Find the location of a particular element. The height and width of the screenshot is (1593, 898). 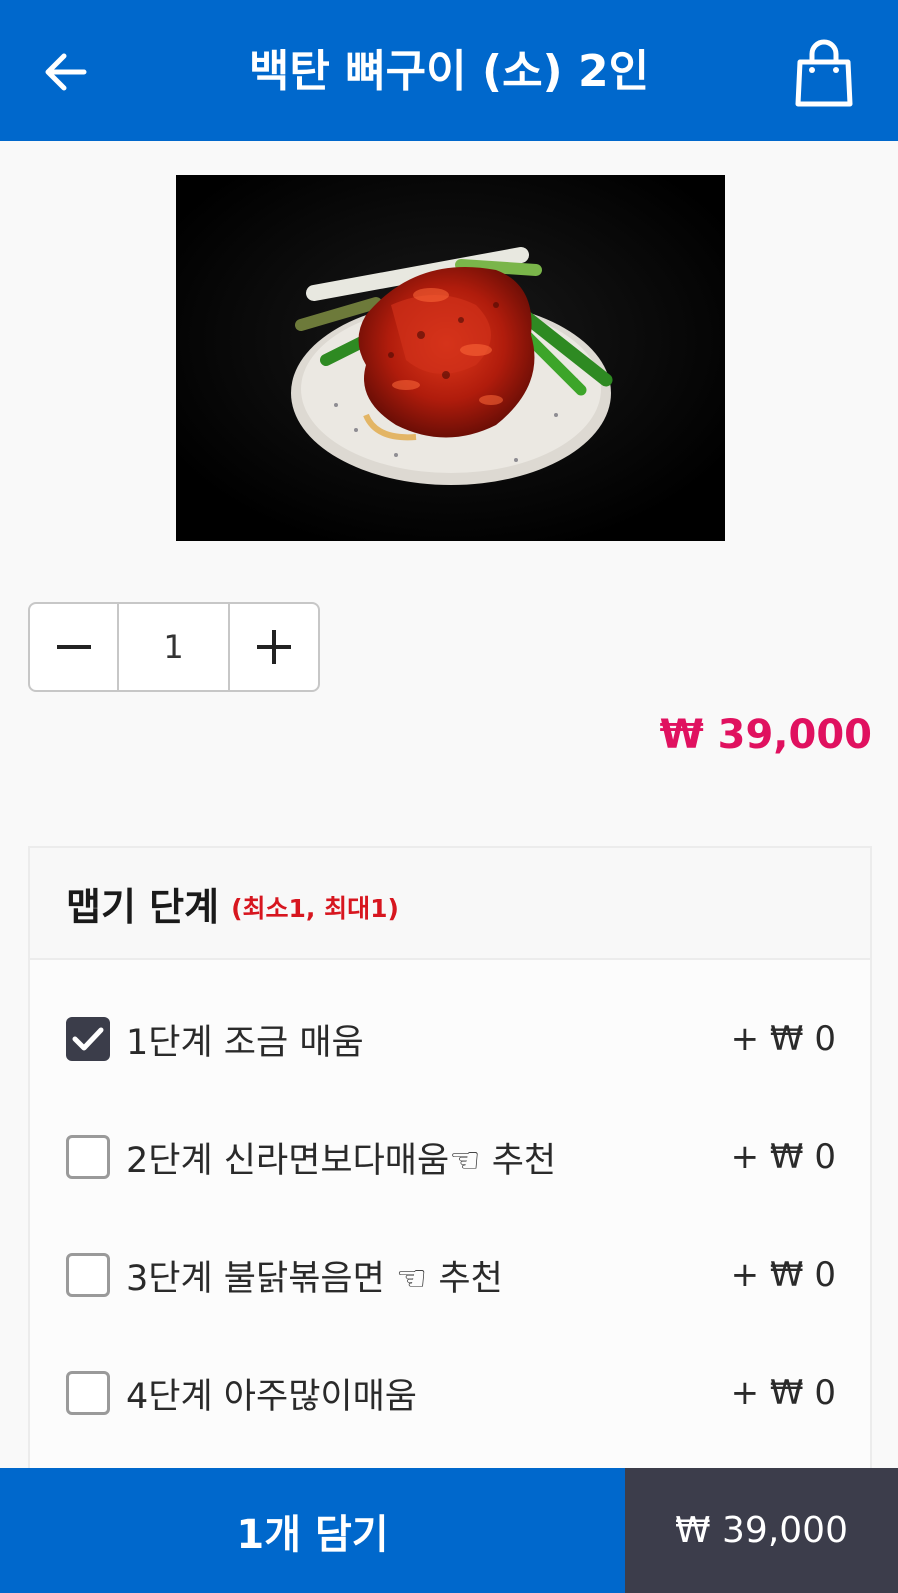

quantity-stepper: 1 is located at coordinates (174, 647).